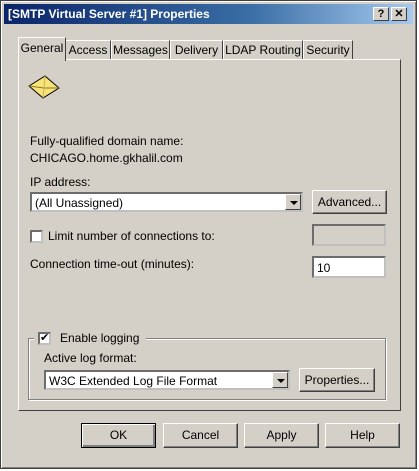 The width and height of the screenshot is (419, 471). I want to click on enable-logging-checkbox: ✔, so click(44, 338).